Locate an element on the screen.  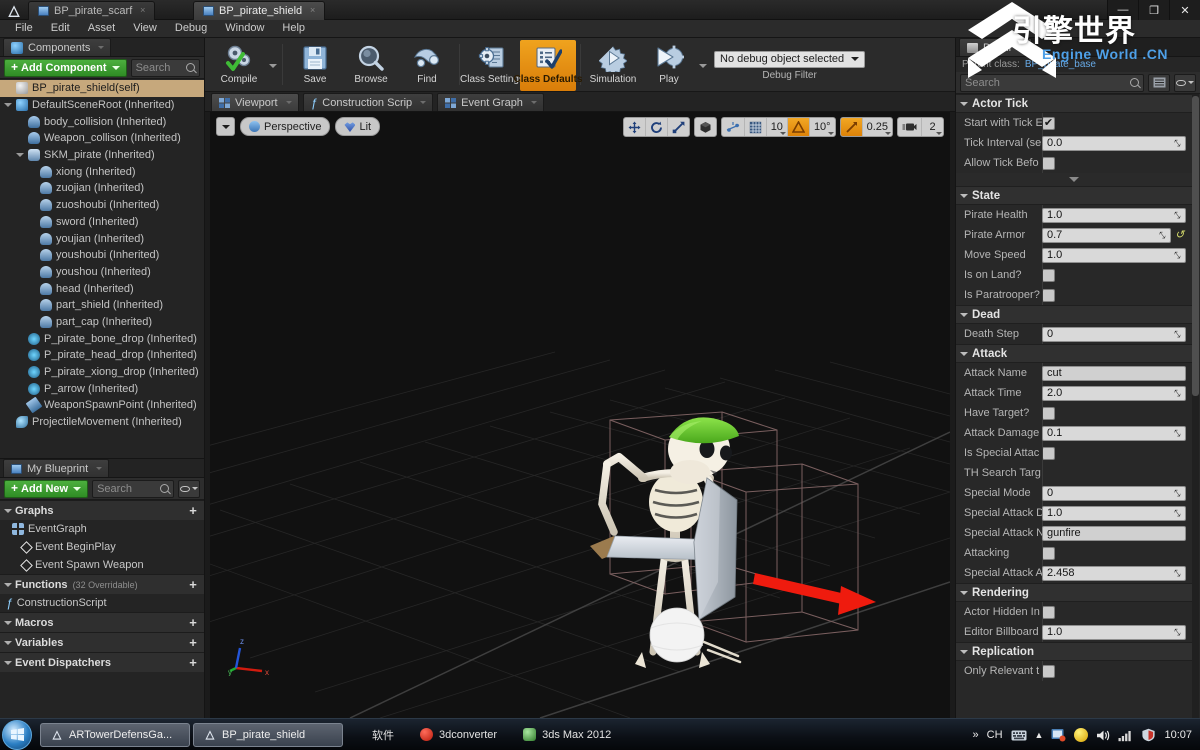
component-tree-row: part_shield (Inherited) is located at coordinates (102, 305).